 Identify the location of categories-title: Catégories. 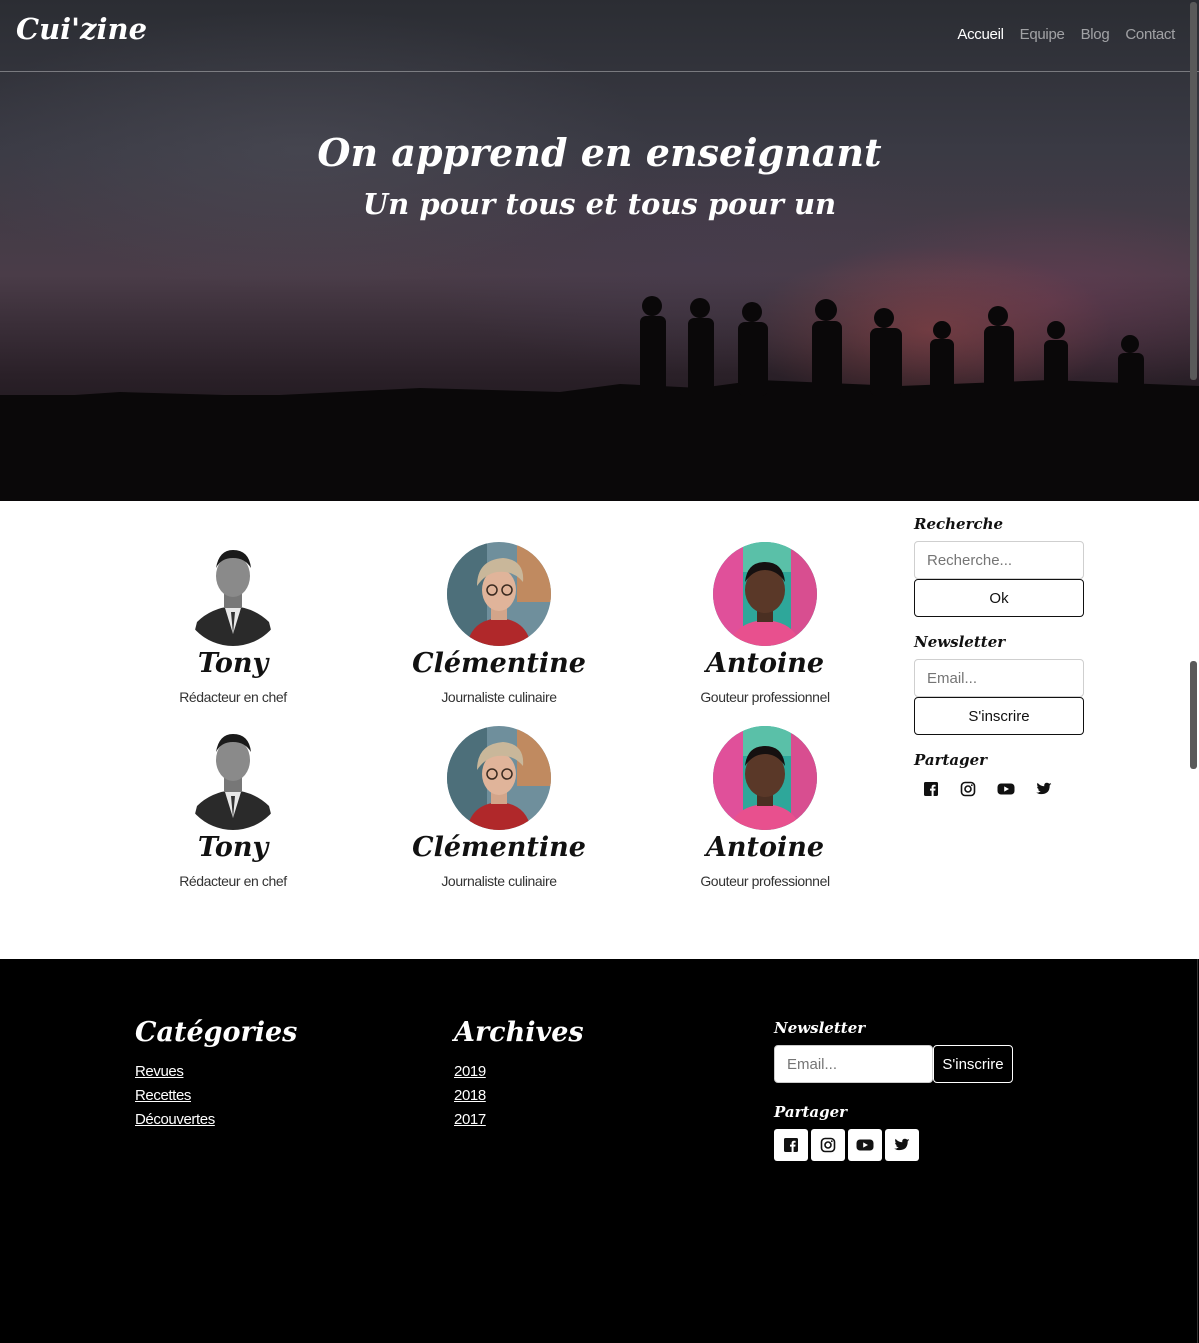
(216, 1032).